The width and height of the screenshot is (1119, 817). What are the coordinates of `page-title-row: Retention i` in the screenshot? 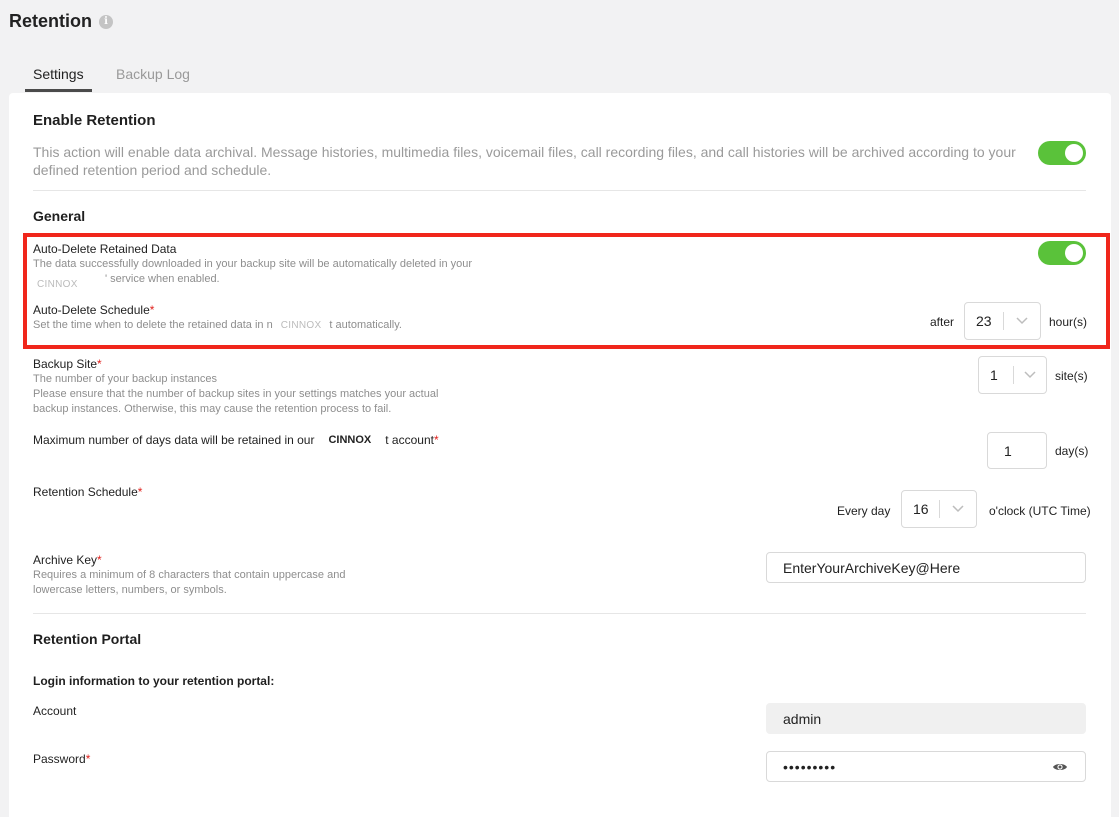 It's located at (61, 21).